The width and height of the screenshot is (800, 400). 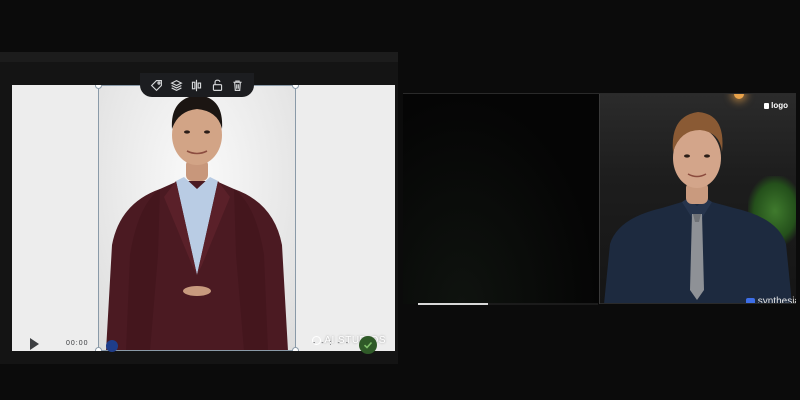 What do you see at coordinates (779, 105) in the screenshot?
I see `logo-text: logo` at bounding box center [779, 105].